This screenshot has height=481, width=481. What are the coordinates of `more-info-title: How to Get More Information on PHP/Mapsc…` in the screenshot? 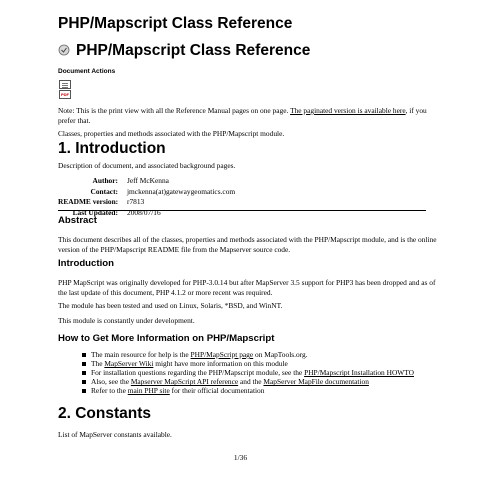 It's located at (166, 338).